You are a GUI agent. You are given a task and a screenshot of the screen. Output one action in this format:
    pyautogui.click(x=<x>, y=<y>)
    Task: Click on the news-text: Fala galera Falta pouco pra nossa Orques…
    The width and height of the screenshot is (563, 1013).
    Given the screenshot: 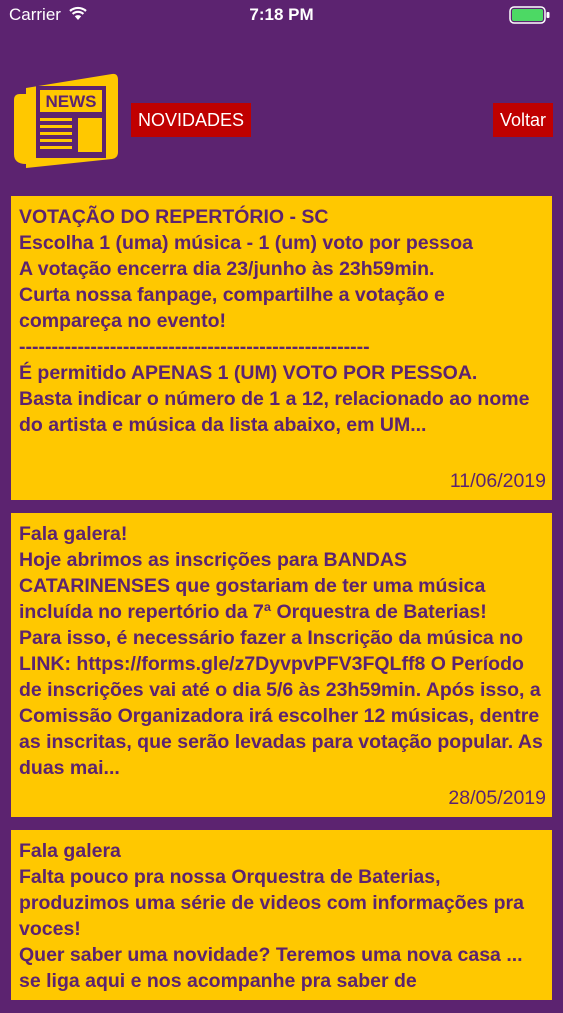 What is the action you would take?
    pyautogui.click(x=271, y=916)
    